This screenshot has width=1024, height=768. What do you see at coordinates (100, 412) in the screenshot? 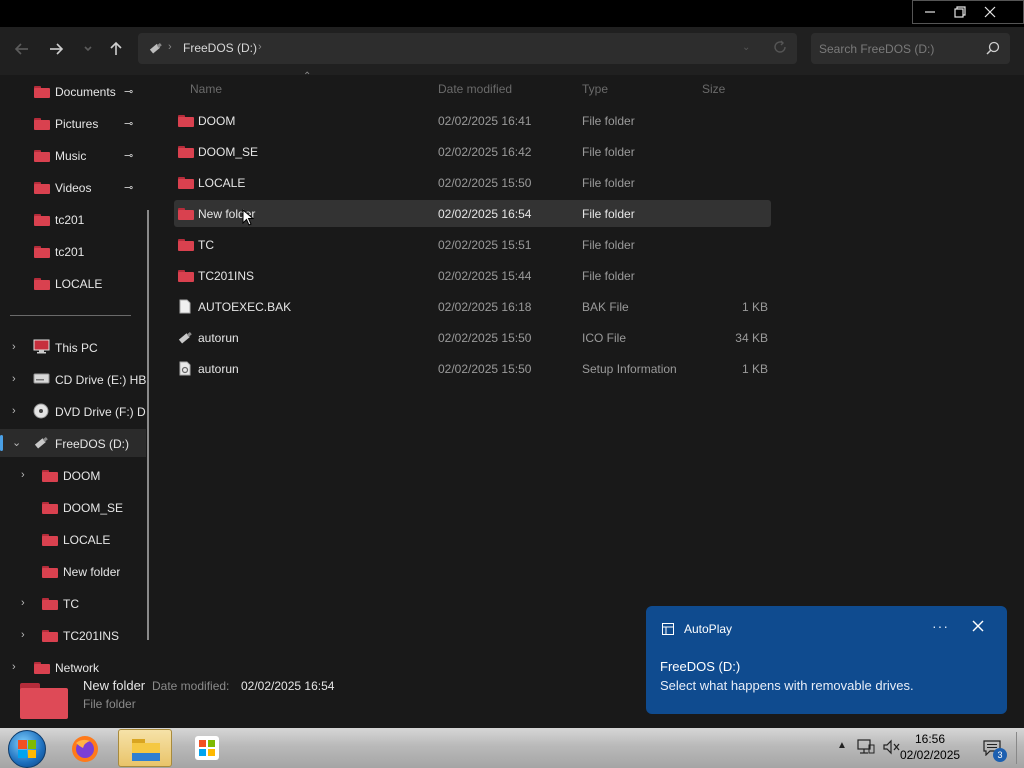
I see `sidebar-item-label: DVD Drive (F:) D` at bounding box center [100, 412].